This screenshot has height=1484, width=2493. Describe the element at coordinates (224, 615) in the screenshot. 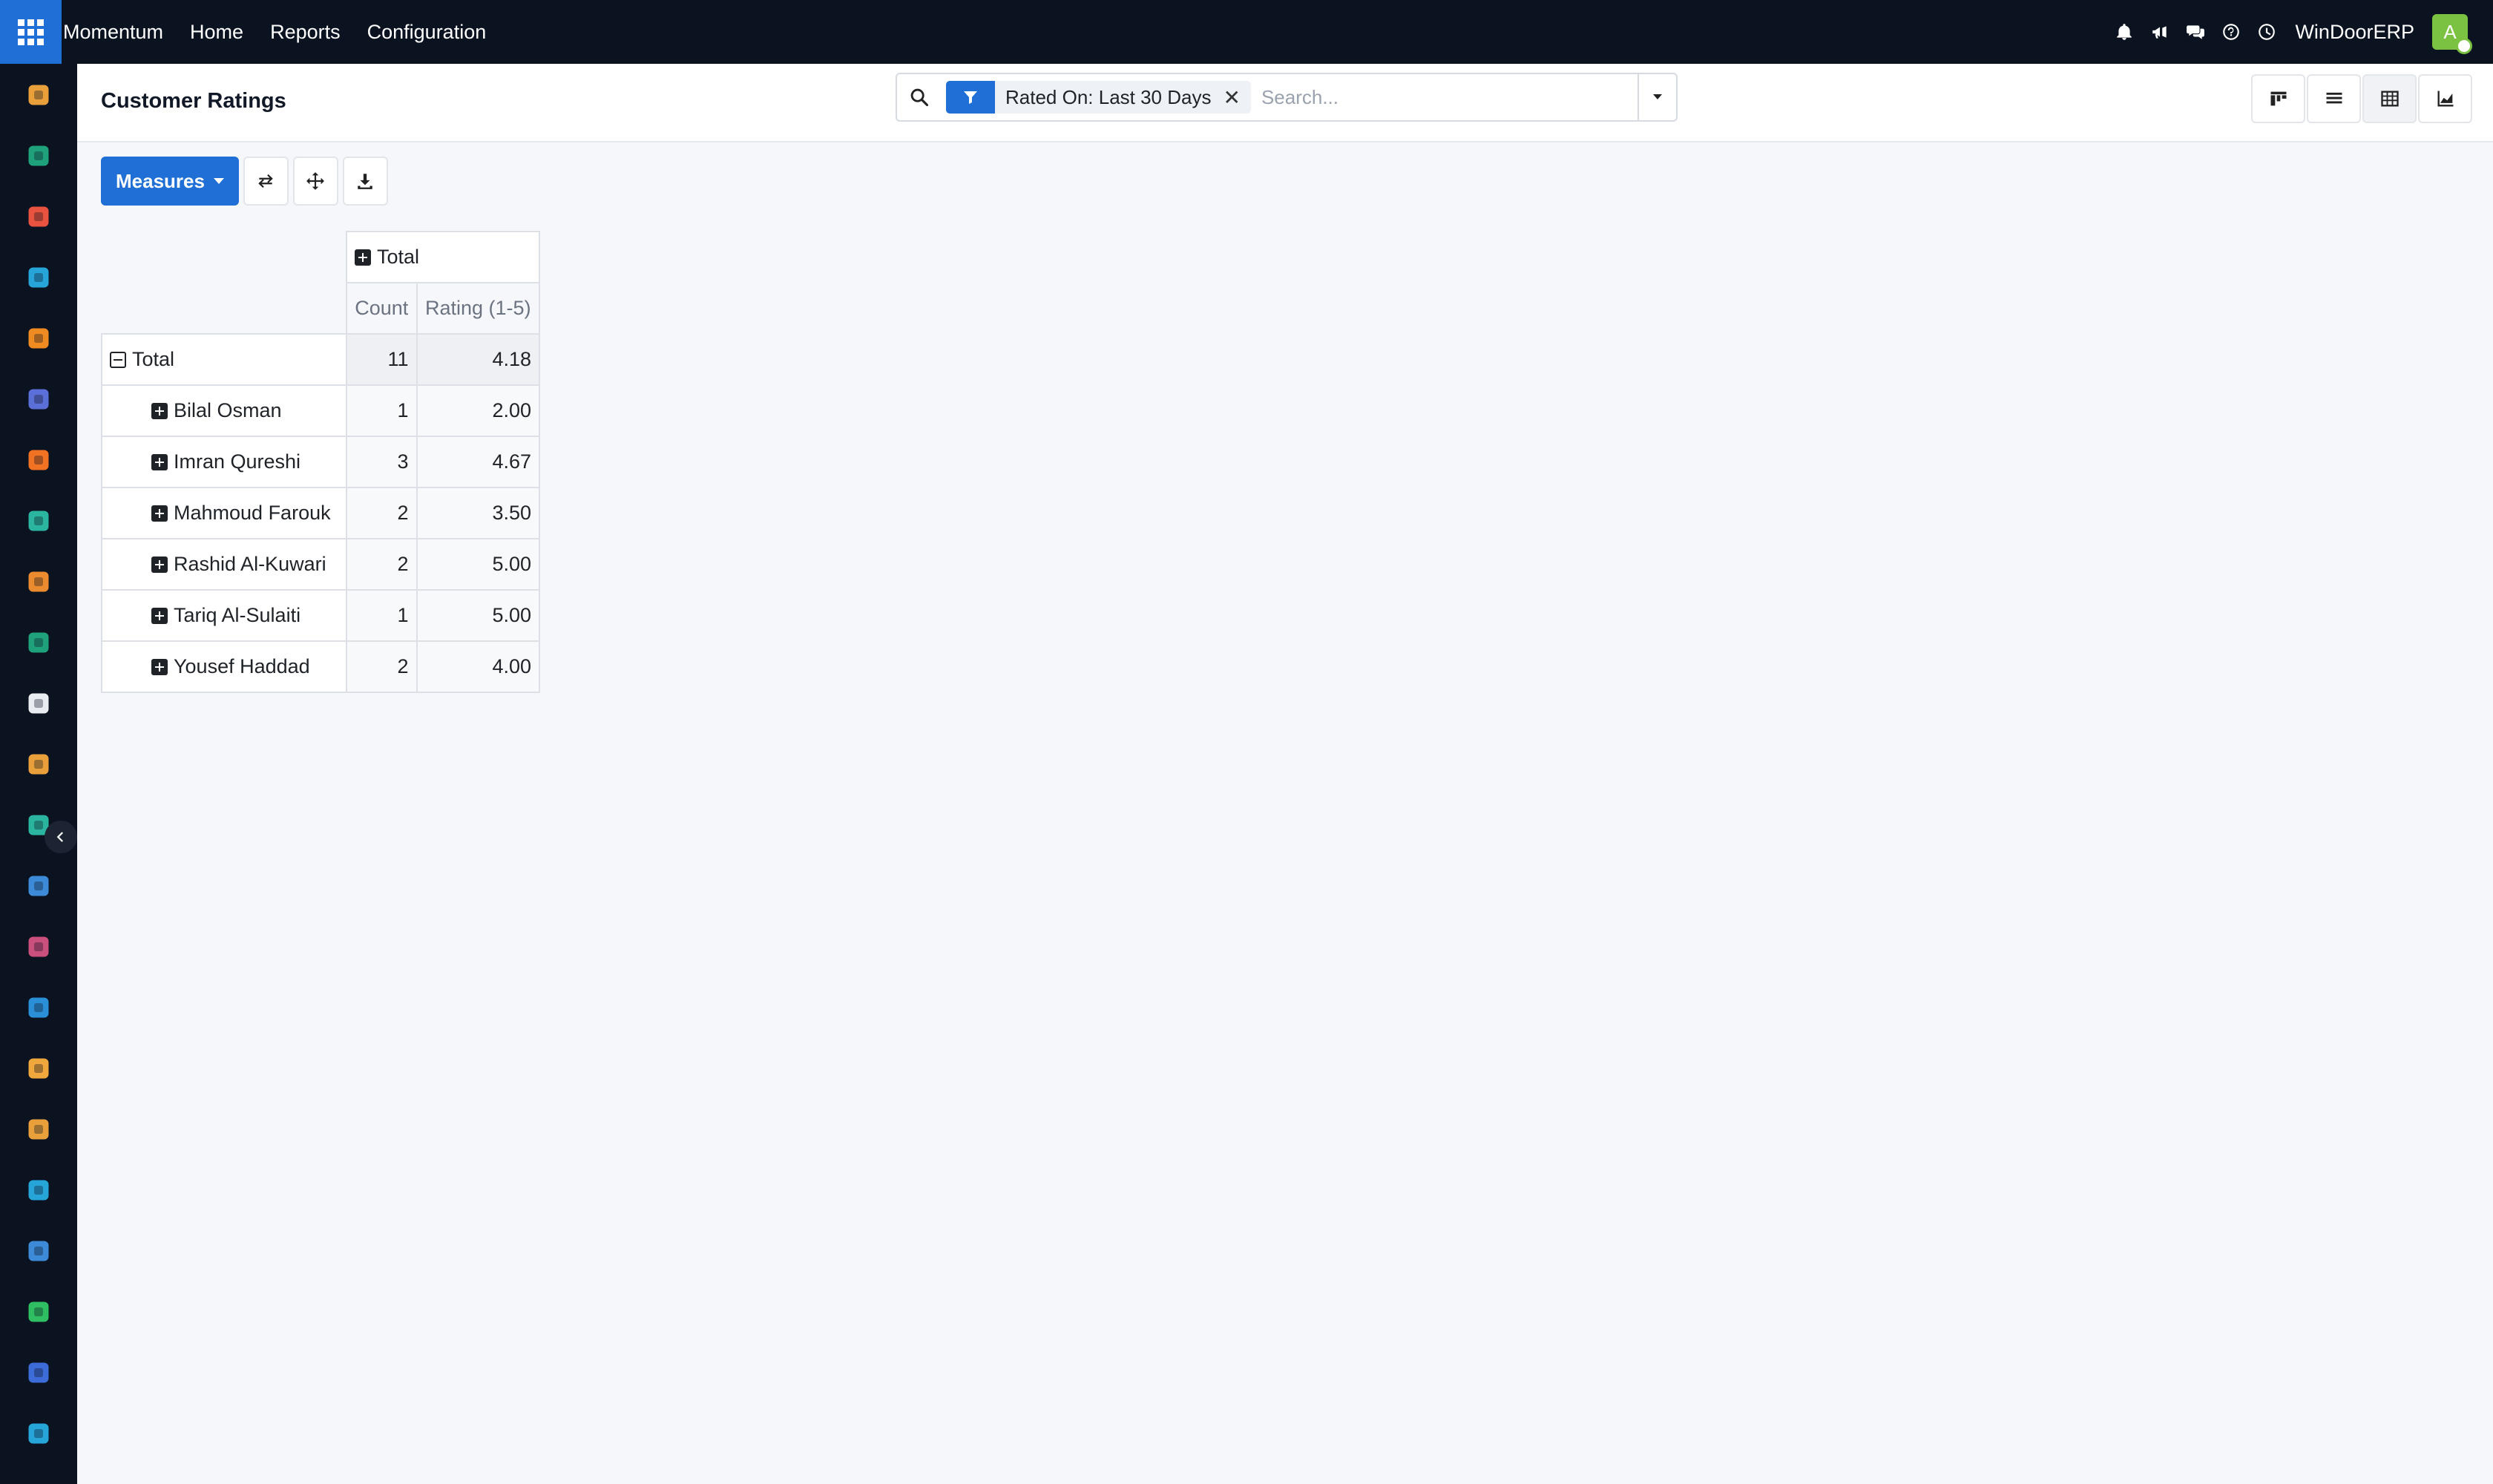

I see `row-header: Tariq Al-Sulaiti` at that location.